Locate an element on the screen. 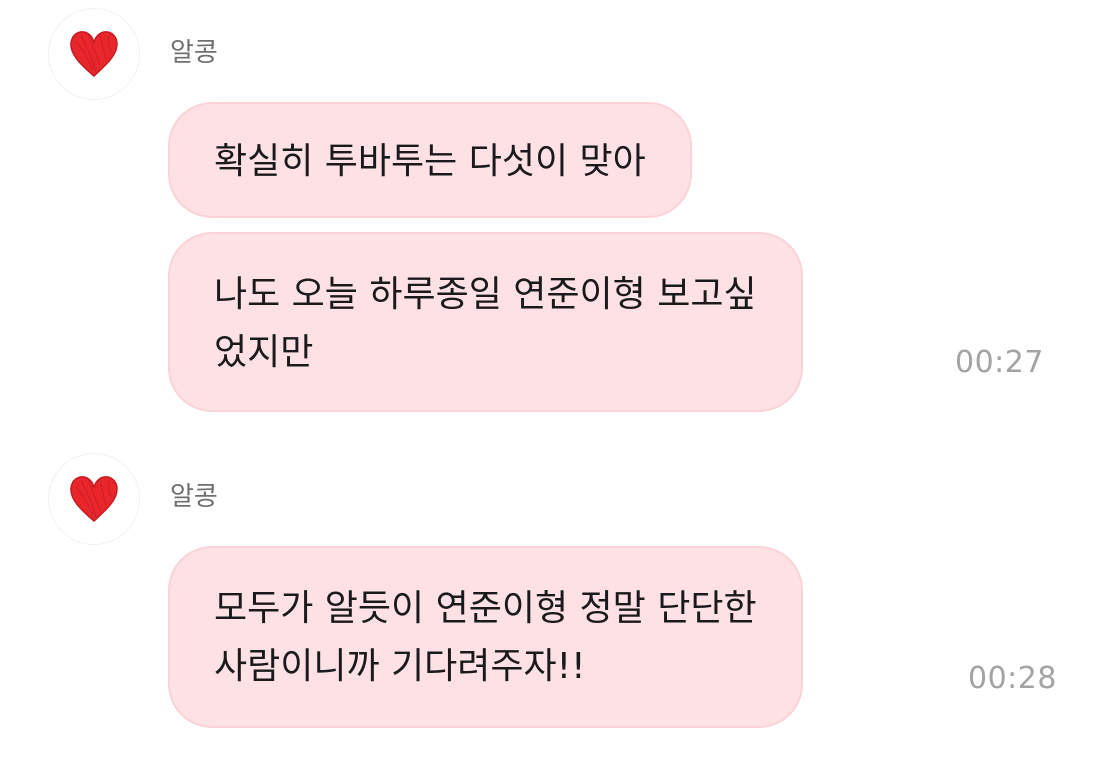 This screenshot has width=1113, height=758. message-text: 었지만 is located at coordinates (264, 352).